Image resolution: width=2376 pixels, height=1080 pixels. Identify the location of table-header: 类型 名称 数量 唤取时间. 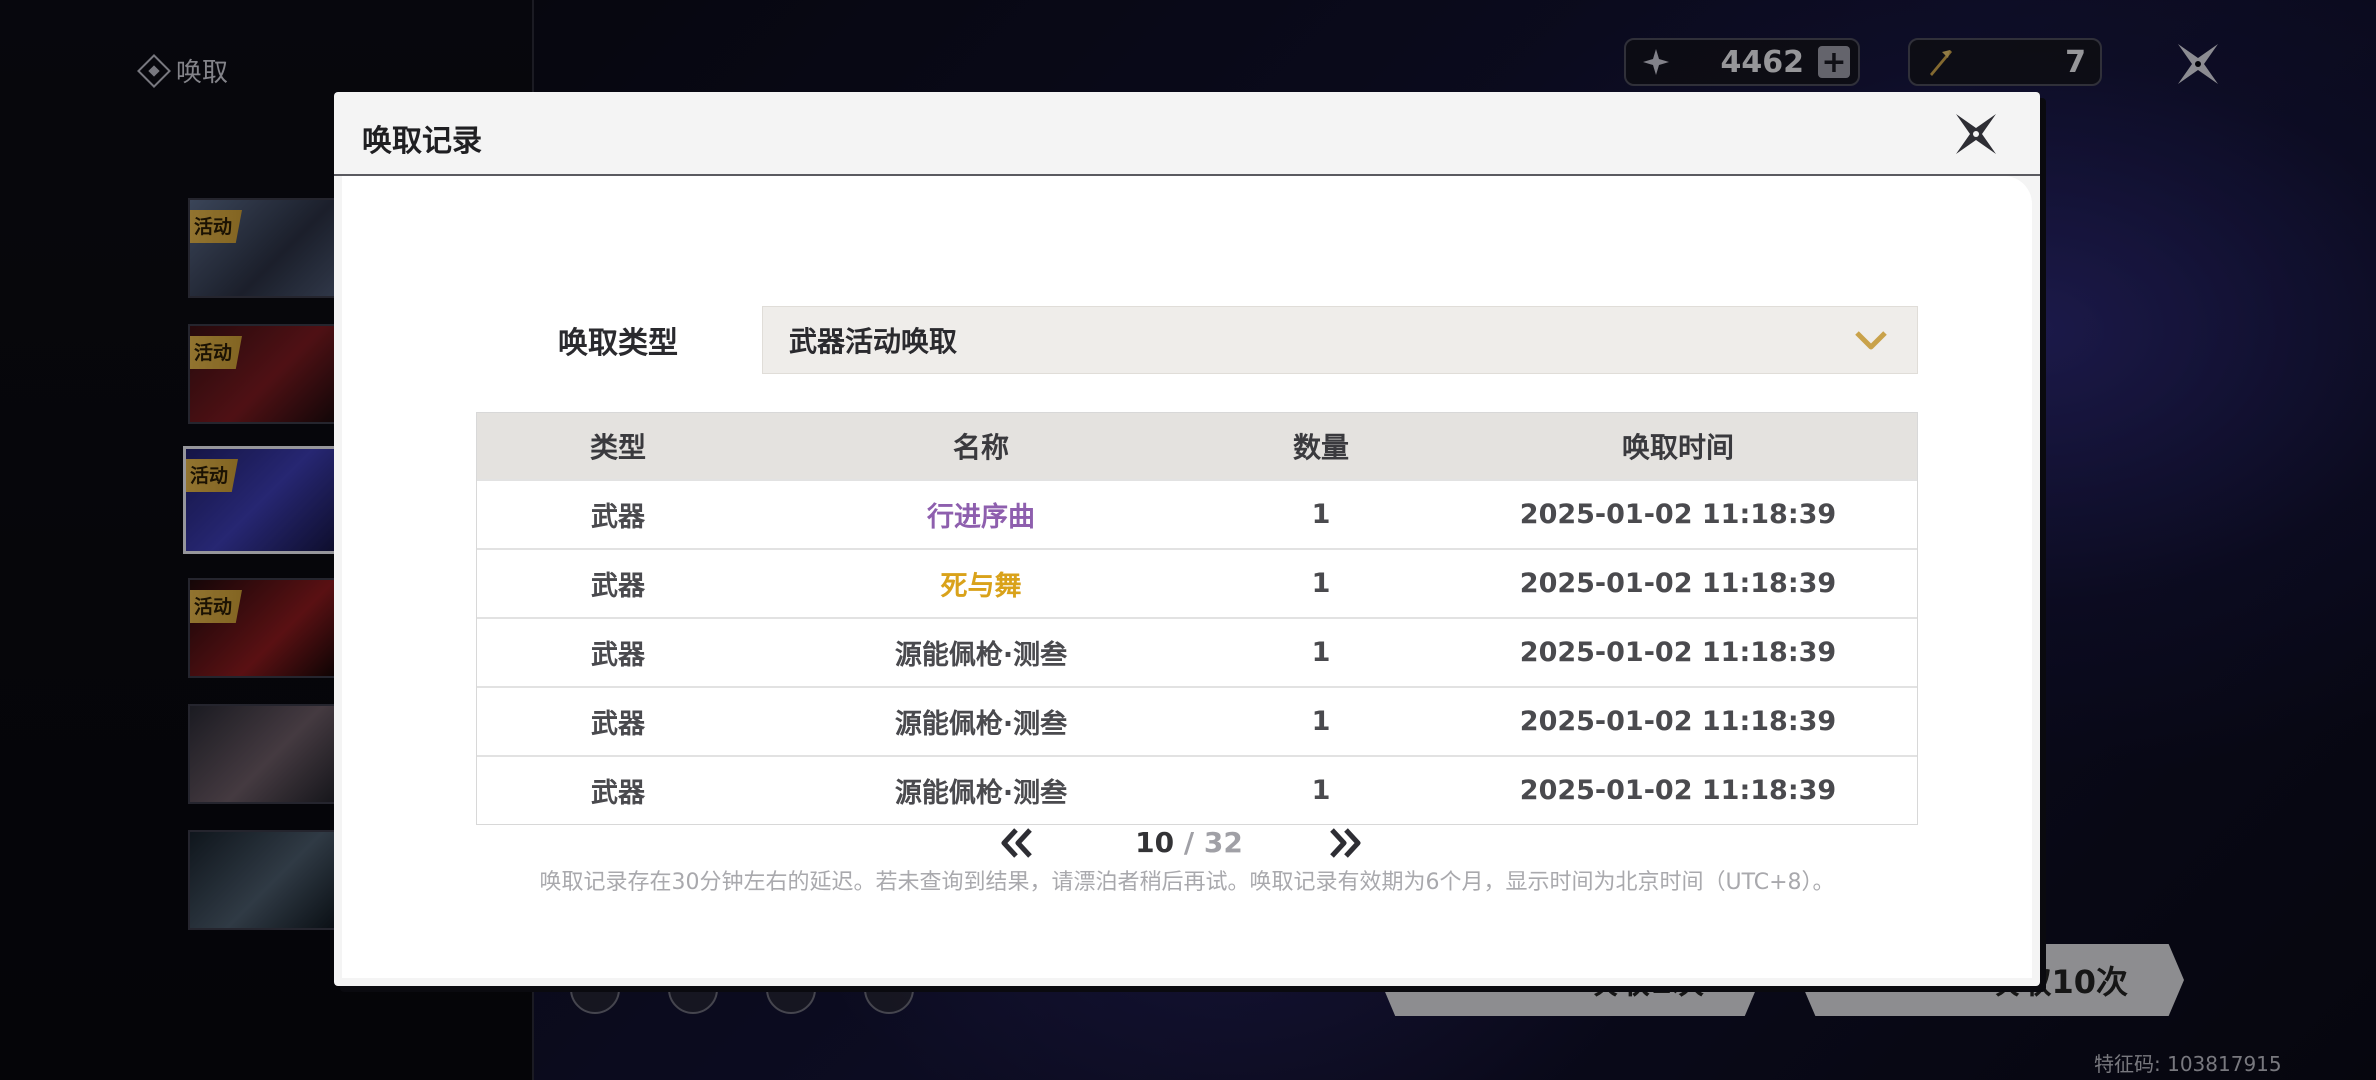
(1197, 446).